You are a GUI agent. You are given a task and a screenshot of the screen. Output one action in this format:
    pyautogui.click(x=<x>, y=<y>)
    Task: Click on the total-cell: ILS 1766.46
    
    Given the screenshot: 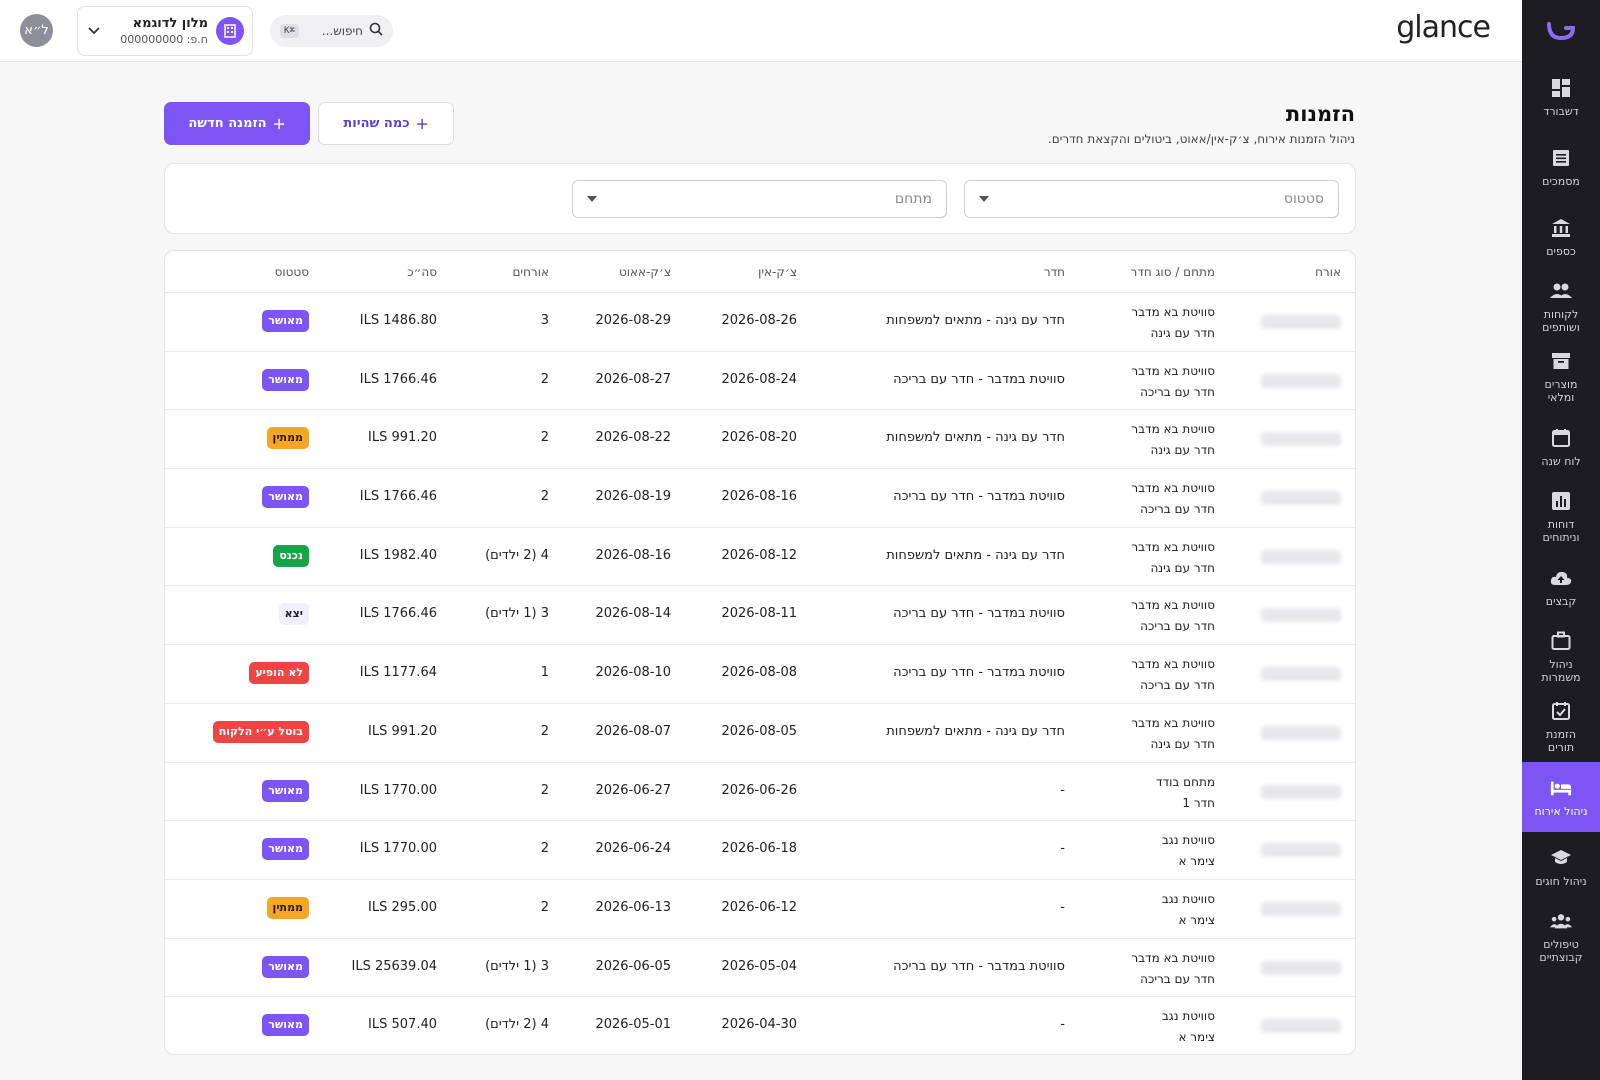 What is the action you would take?
    pyautogui.click(x=398, y=497)
    